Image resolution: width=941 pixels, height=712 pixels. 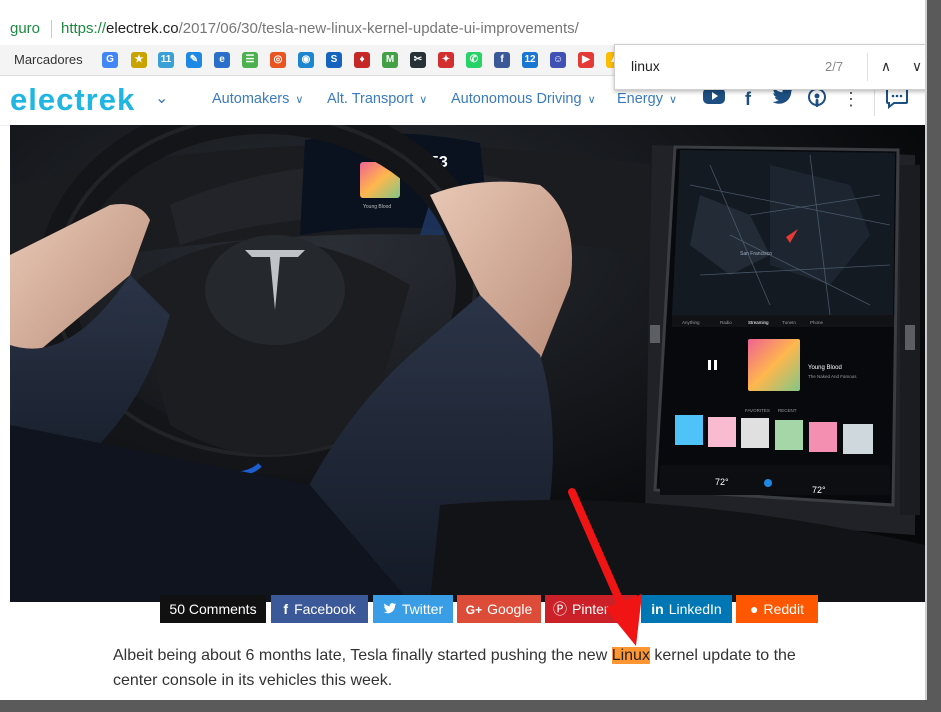 What do you see at coordinates (645, 66) in the screenshot?
I see `find-input: linux` at bounding box center [645, 66].